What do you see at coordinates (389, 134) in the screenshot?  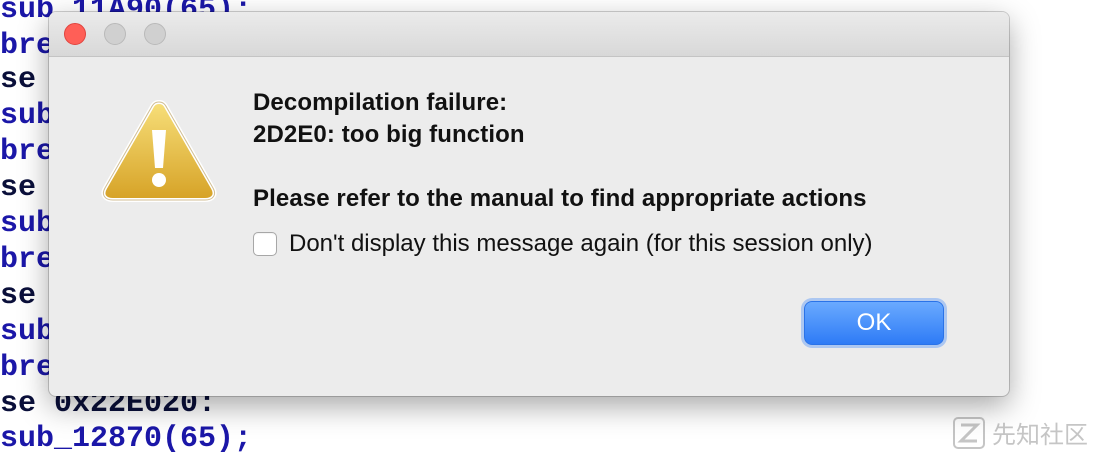 I see `dialog-error-detail: 2D2E0: too big function` at bounding box center [389, 134].